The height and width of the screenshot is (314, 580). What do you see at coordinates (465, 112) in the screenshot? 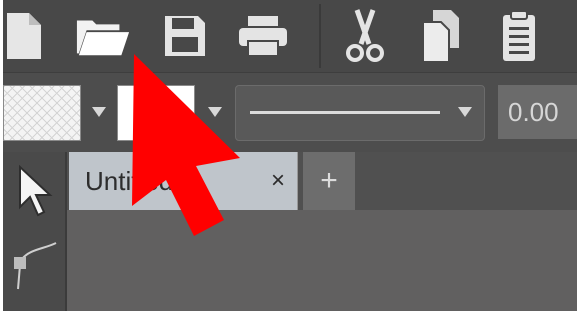
I see `line-style-chevron-icon` at bounding box center [465, 112].